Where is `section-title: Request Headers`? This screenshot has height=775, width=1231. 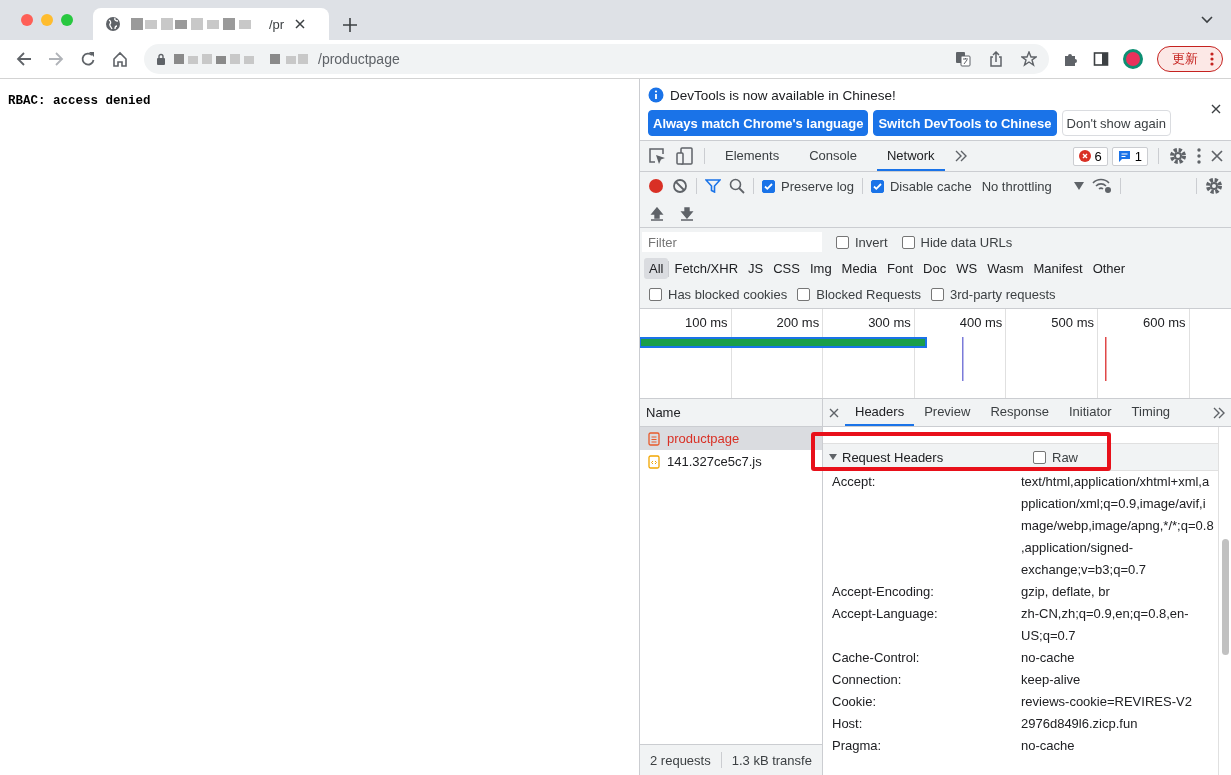
section-title: Request Headers is located at coordinates (935, 457).